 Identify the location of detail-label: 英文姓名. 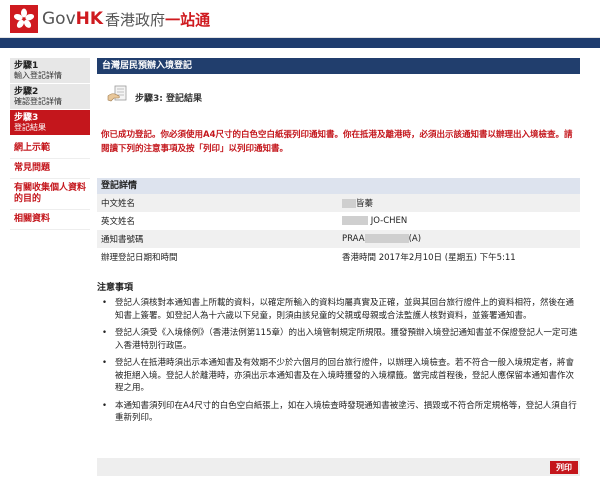
(217, 221).